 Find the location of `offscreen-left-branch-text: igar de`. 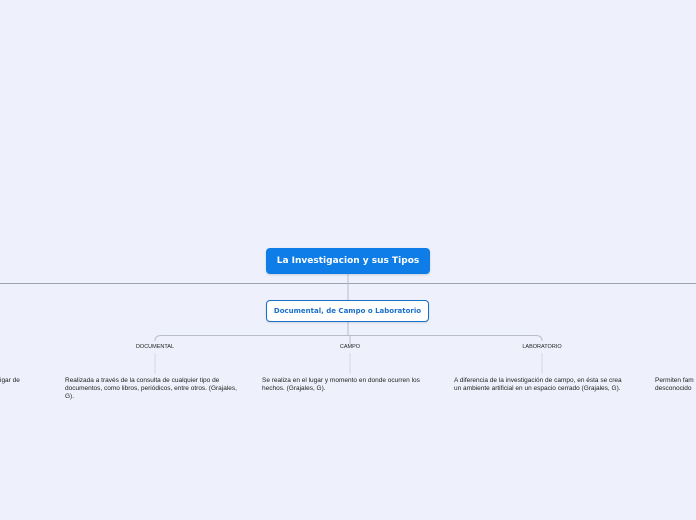

offscreen-left-branch-text: igar de is located at coordinates (10, 381).